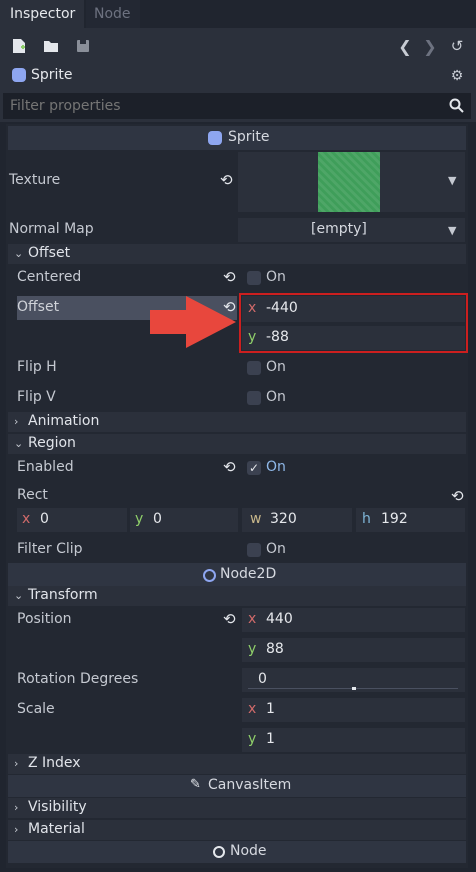  What do you see at coordinates (254, 550) in the screenshot?
I see `filter-clip-checkbox` at bounding box center [254, 550].